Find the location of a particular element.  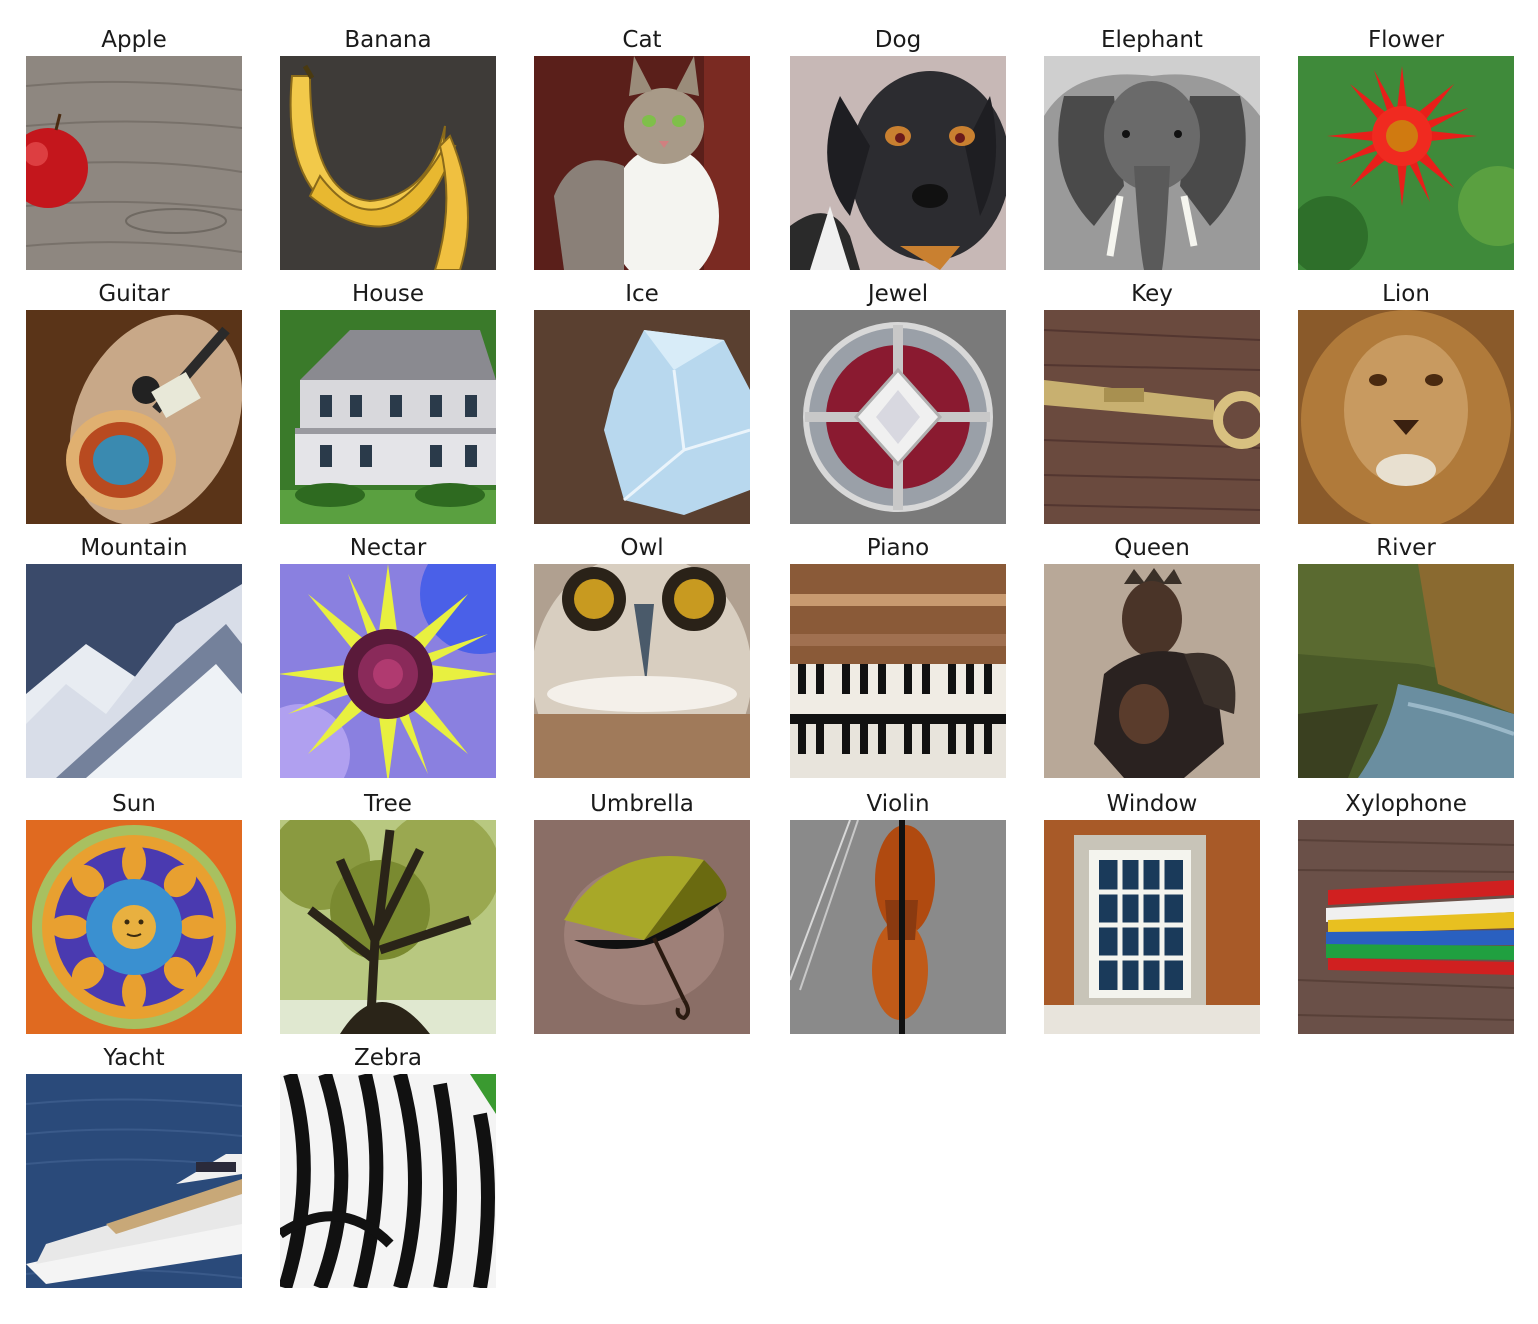

tile-ice: Ice is located at coordinates (642, 402).